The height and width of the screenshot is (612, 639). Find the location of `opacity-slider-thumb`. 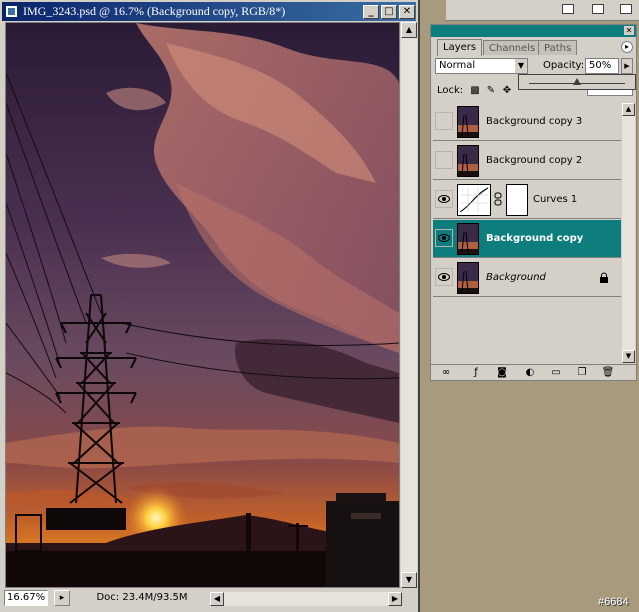

opacity-slider-thumb is located at coordinates (577, 82).